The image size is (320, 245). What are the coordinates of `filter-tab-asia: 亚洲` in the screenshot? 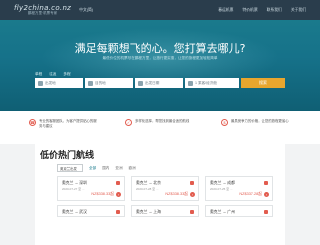 It's located at (118, 168).